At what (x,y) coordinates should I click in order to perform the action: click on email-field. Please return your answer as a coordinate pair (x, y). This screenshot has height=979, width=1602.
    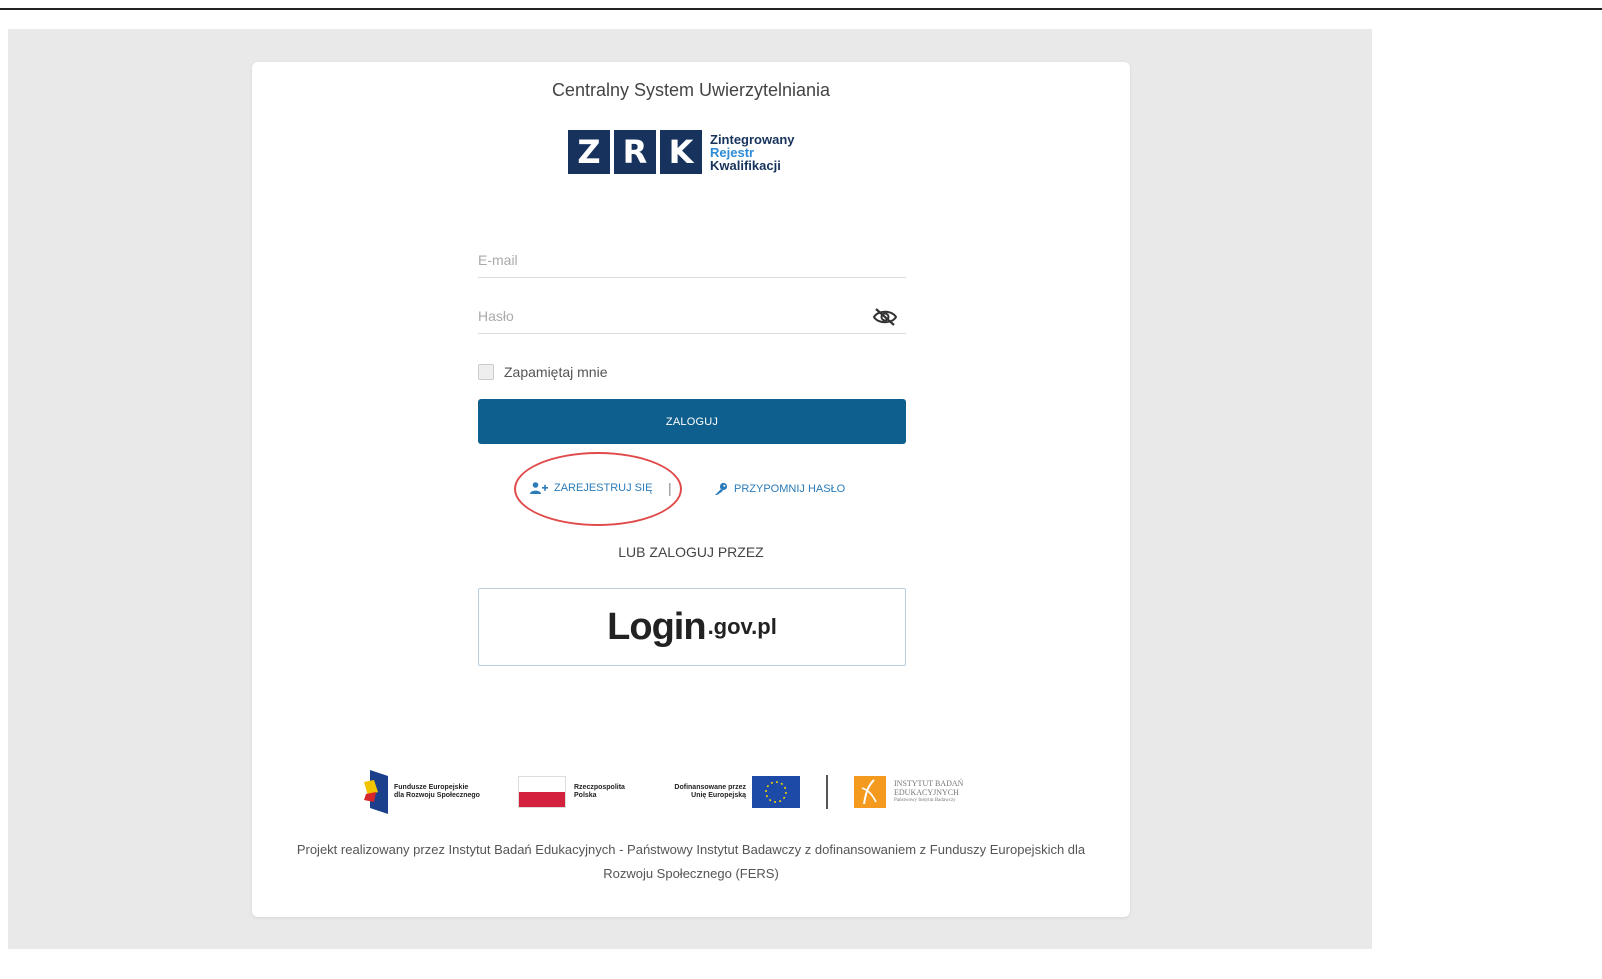
    Looking at the image, I should click on (692, 260).